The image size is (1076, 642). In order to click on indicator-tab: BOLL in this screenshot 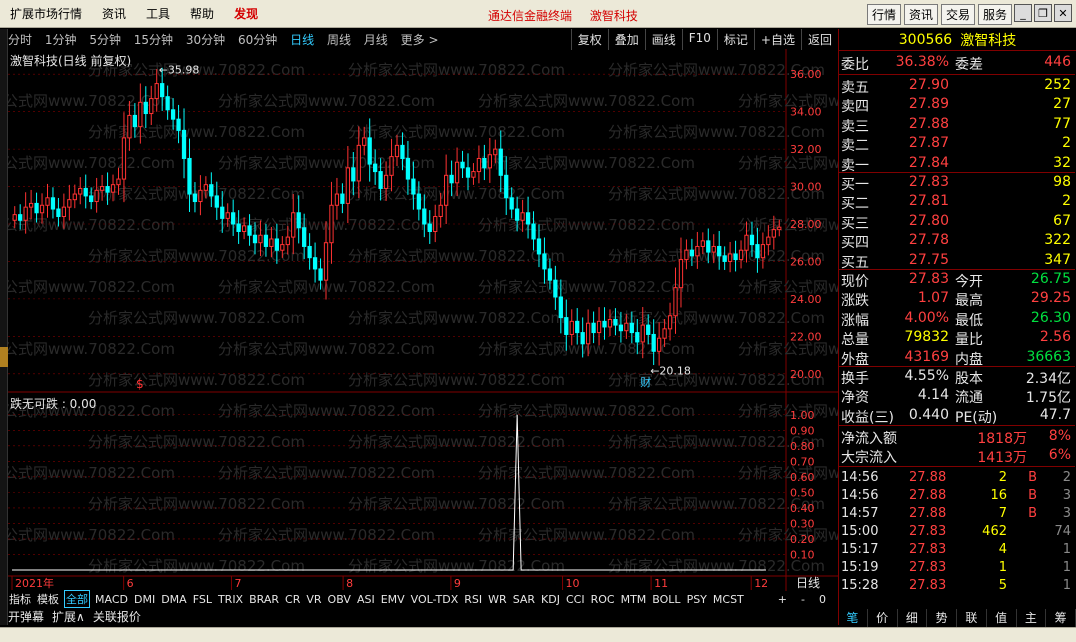, I will do `click(666, 599)`.